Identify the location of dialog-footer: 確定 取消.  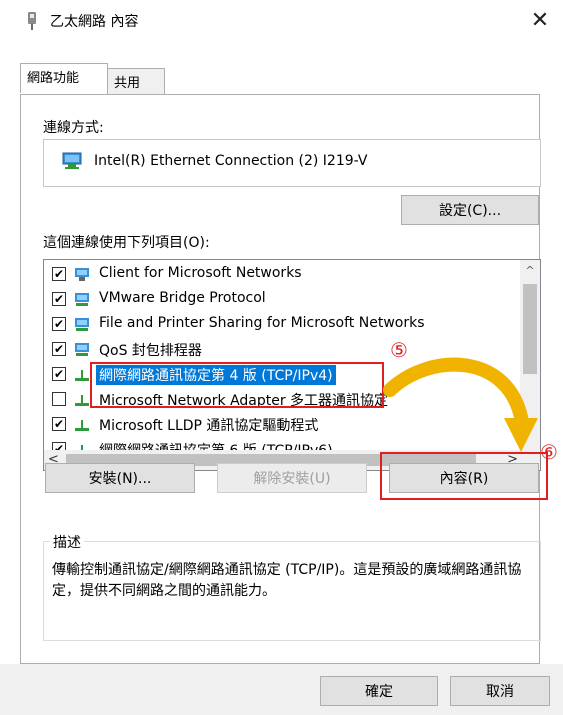
(281, 689).